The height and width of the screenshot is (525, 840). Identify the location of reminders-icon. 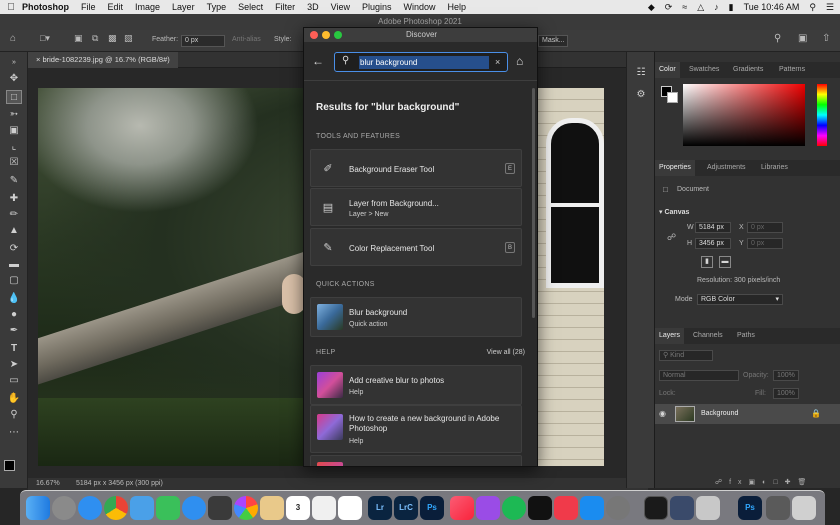
(324, 508).